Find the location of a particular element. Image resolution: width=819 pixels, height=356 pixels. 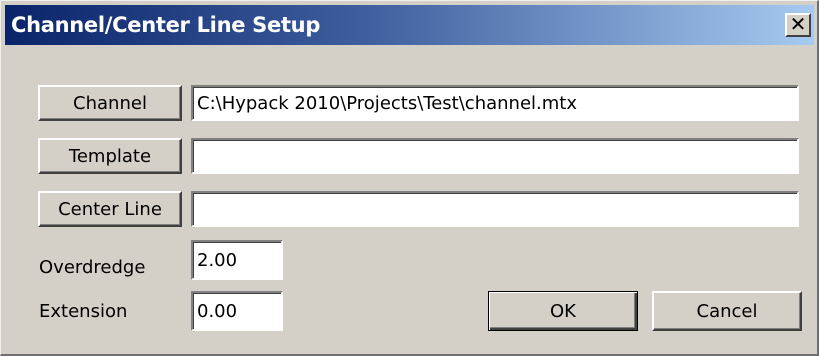

overdredge-label: Overdredge is located at coordinates (92, 267).